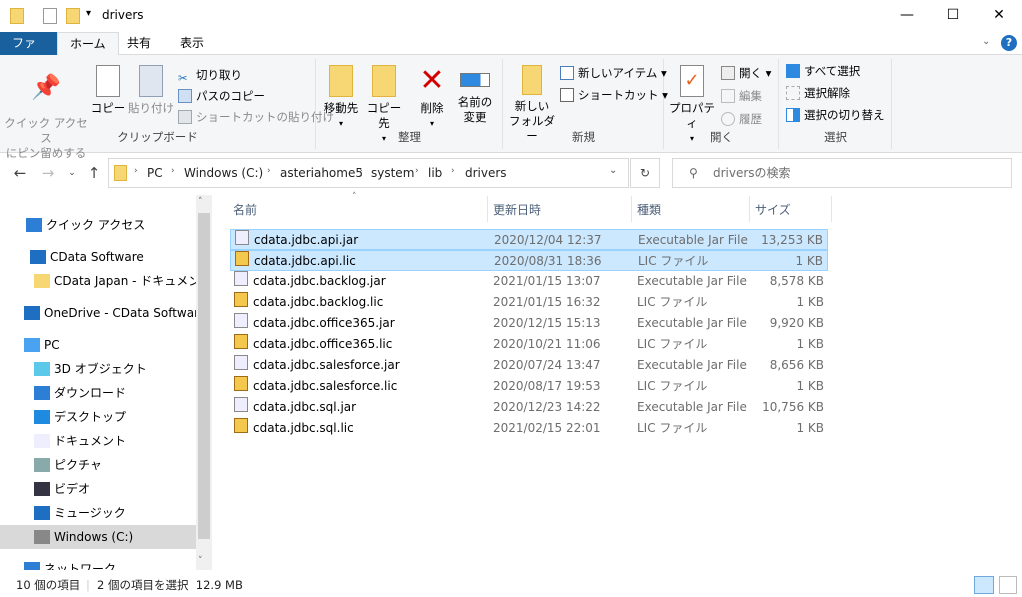  What do you see at coordinates (305, 261) in the screenshot?
I see `file-name: cdata.jdbc.api.lic` at bounding box center [305, 261].